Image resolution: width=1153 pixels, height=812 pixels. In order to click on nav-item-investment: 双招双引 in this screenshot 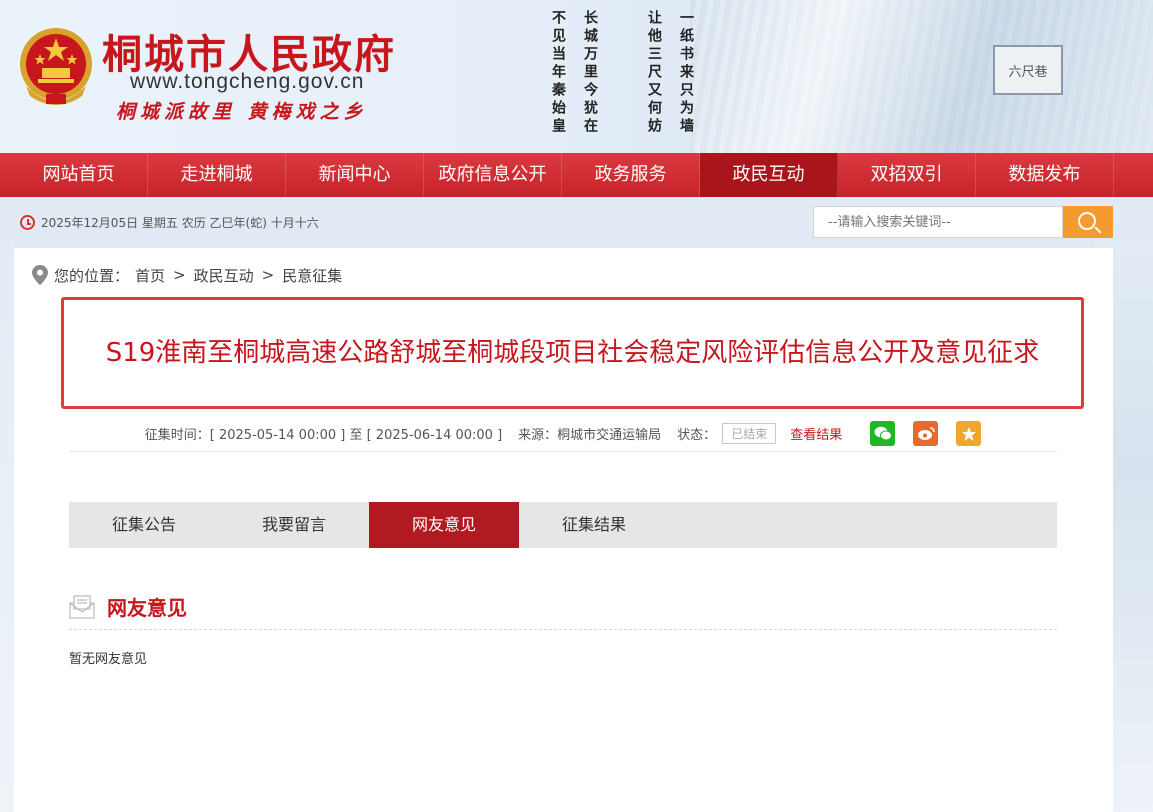, I will do `click(907, 175)`.